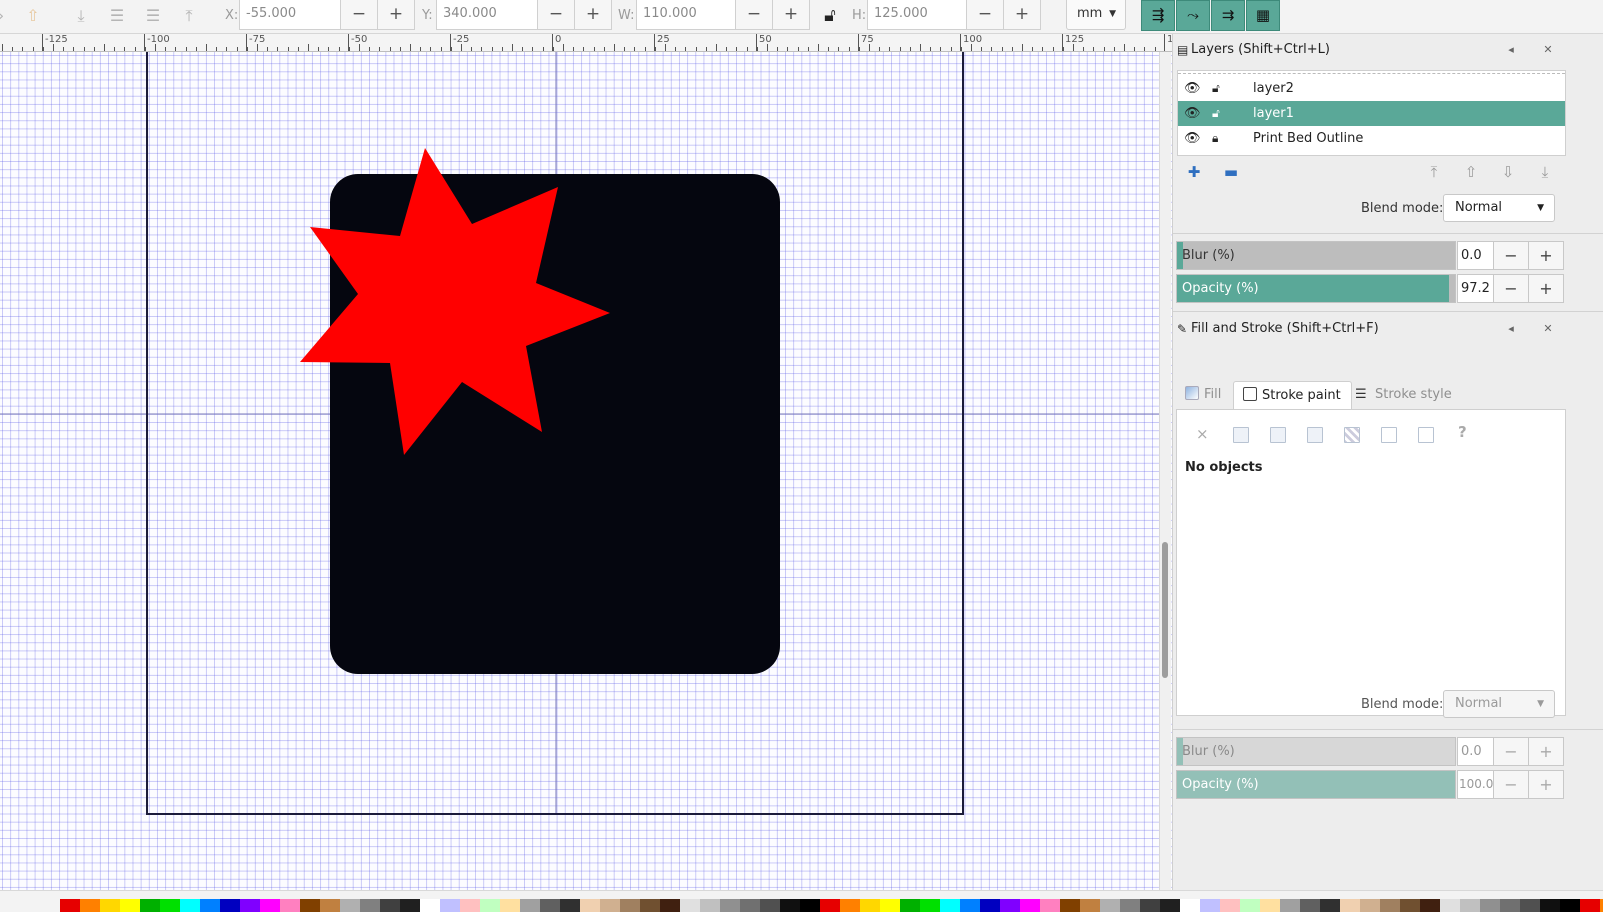  I want to click on w-input: 110.000, so click(686, 15).